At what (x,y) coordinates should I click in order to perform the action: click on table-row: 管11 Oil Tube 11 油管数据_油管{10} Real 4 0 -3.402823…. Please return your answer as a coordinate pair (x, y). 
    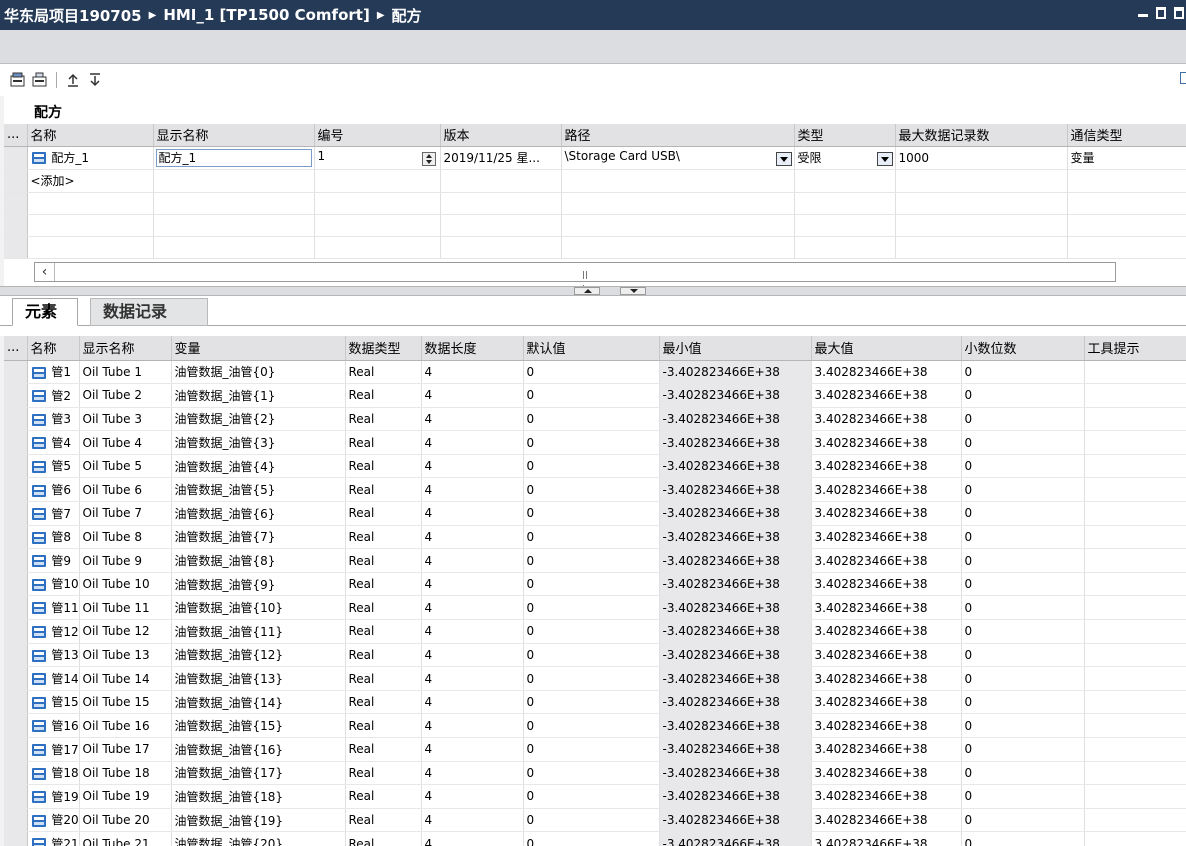
    Looking at the image, I should click on (595, 608).